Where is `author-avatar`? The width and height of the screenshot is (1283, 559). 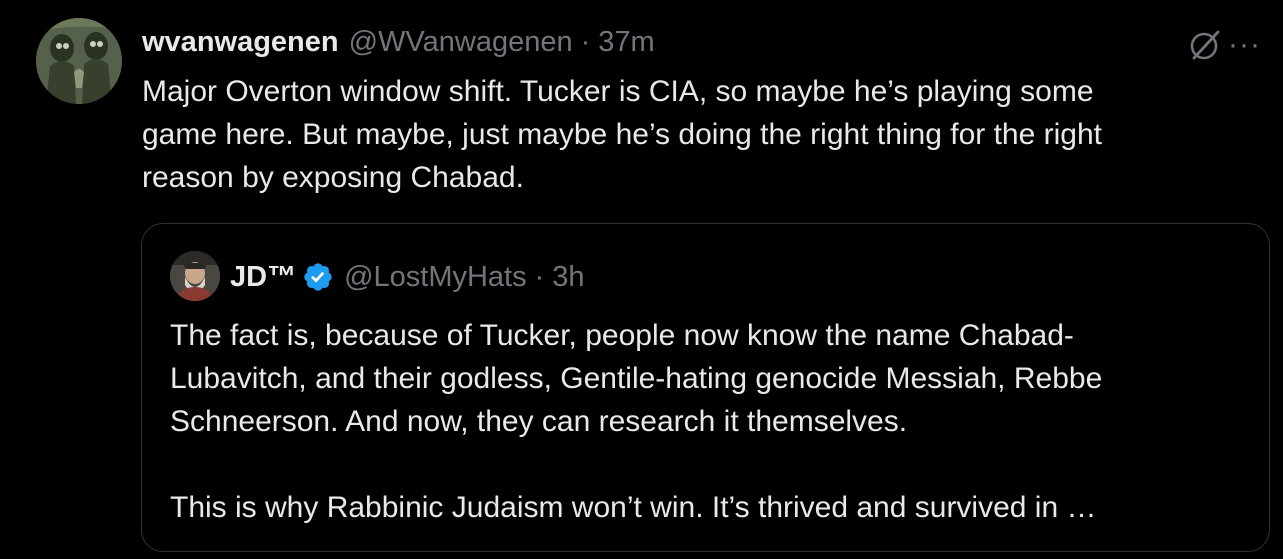
author-avatar is located at coordinates (79, 61).